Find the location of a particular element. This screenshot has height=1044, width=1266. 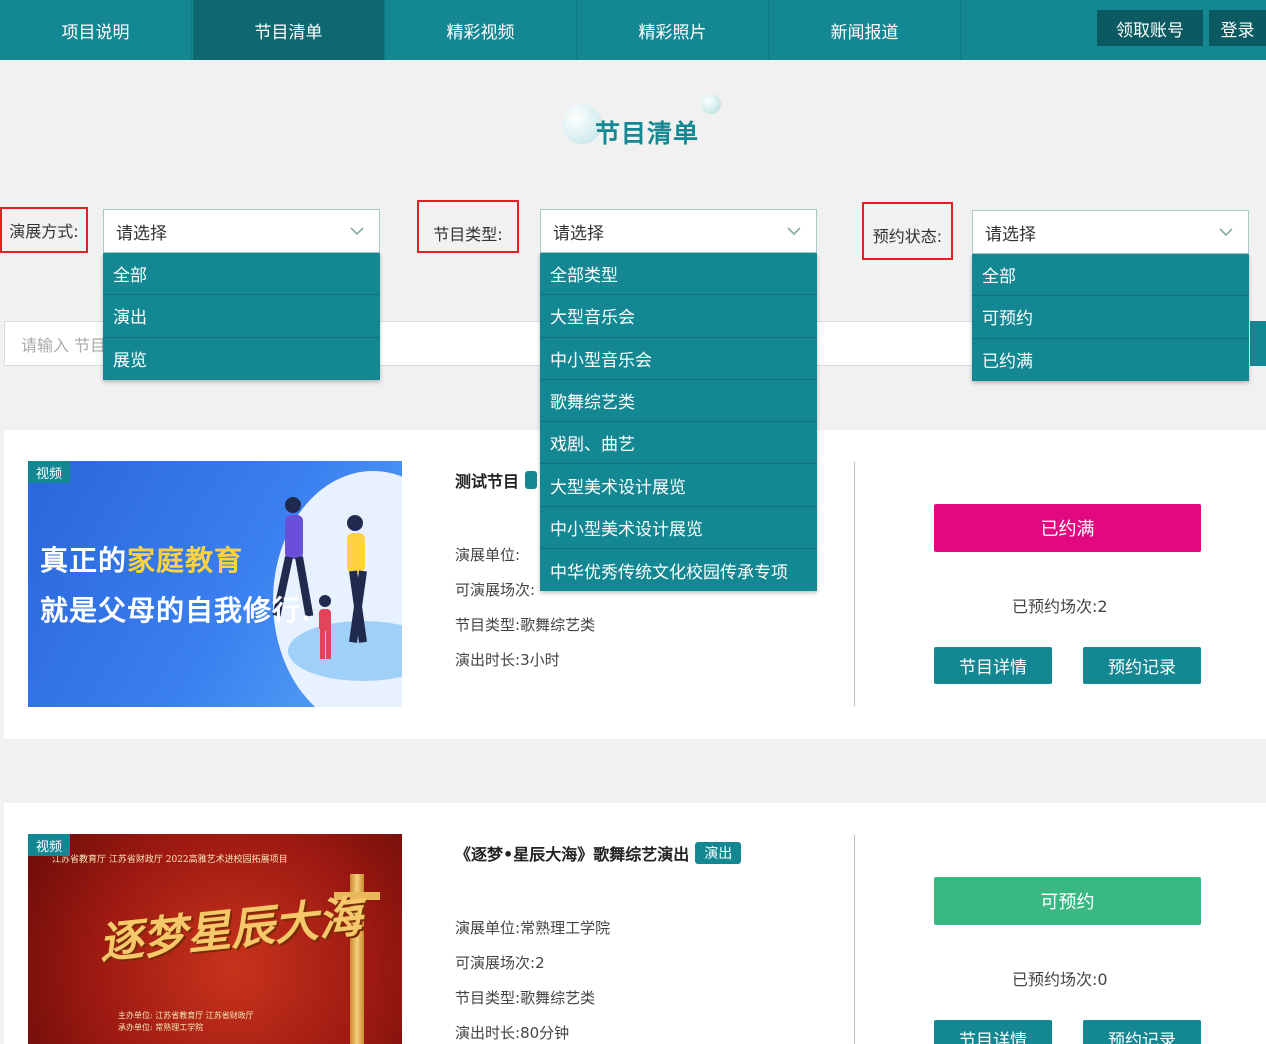

page-title-area: 节目清单 is located at coordinates (640, 125).